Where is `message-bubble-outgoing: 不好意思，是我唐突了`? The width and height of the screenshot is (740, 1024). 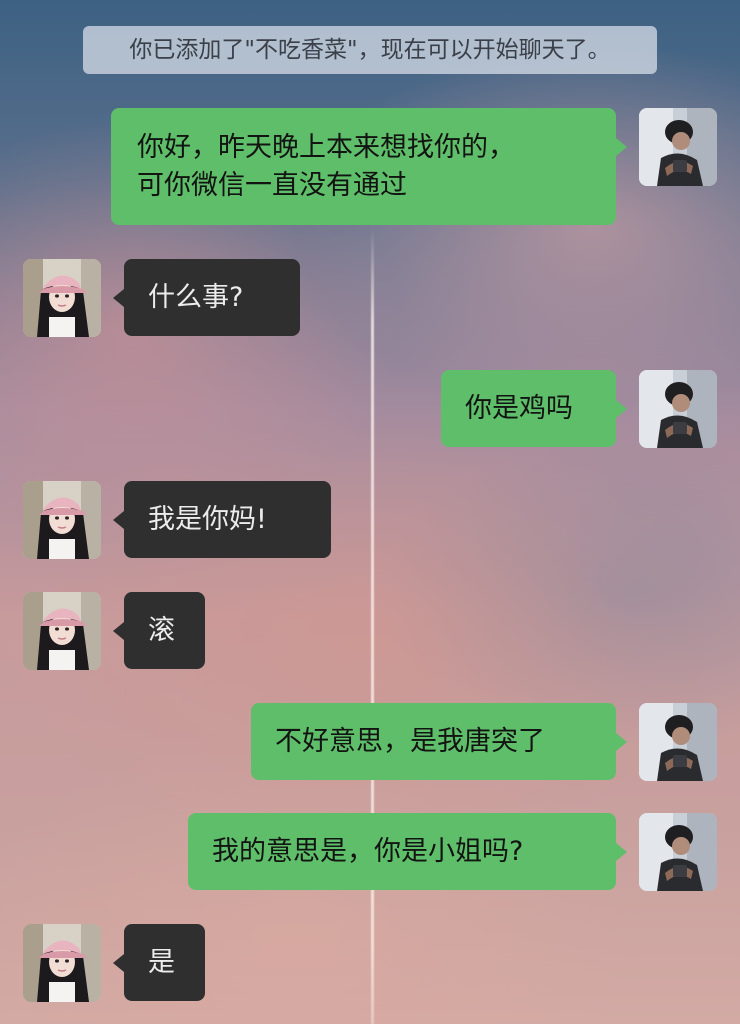 message-bubble-outgoing: 不好意思，是我唐突了 is located at coordinates (439, 741).